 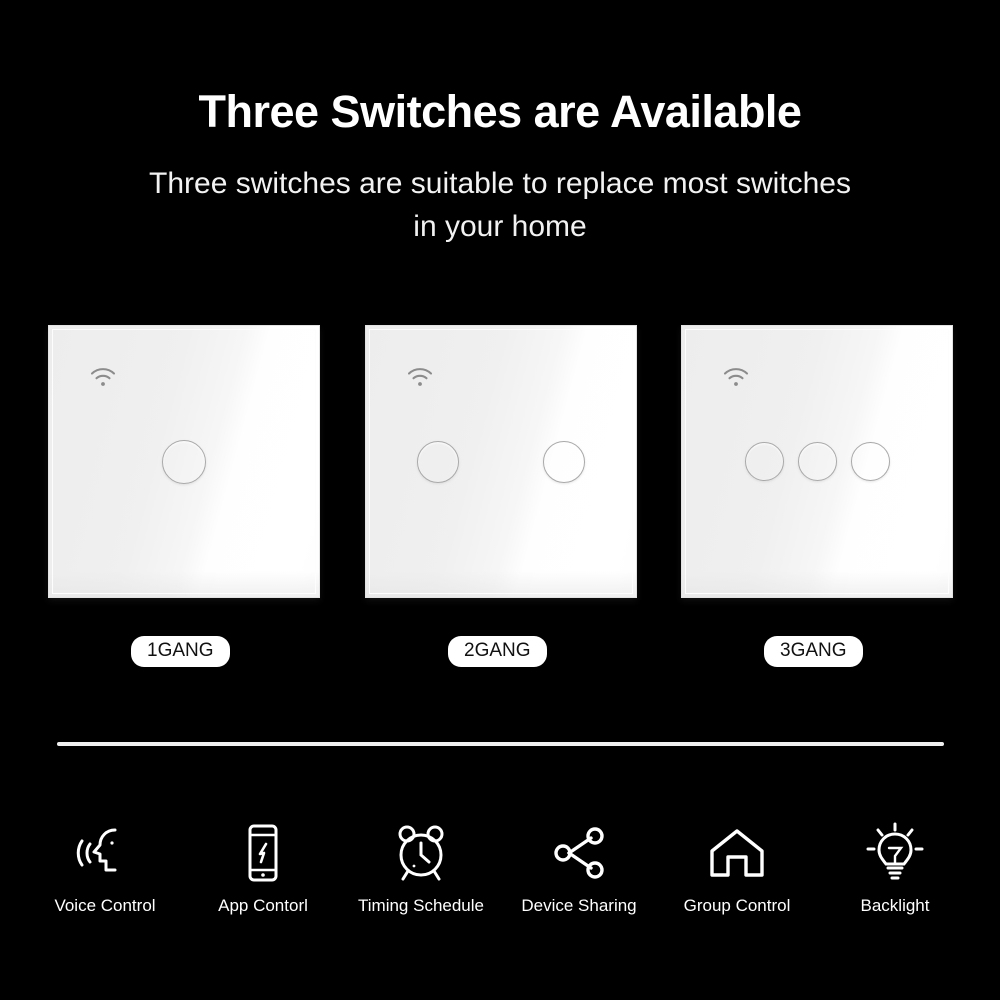 I want to click on feature-label: Voice Control, so click(x=105, y=905).